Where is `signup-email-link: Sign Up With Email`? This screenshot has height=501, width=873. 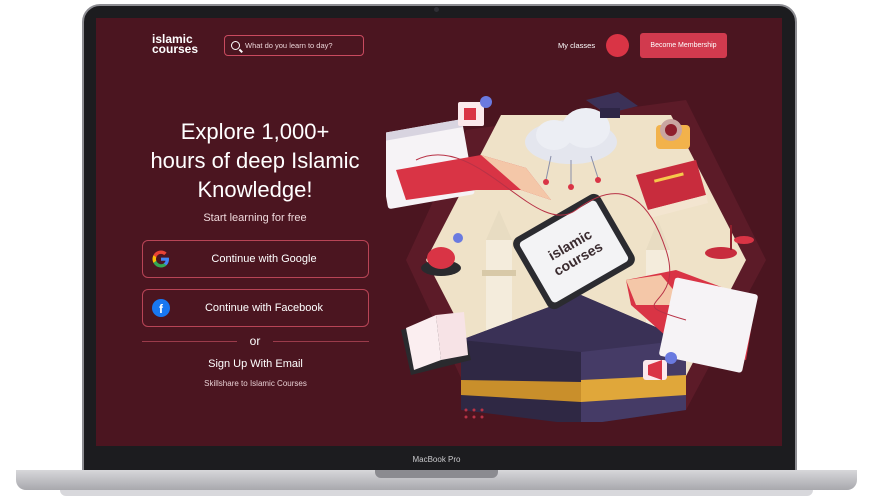 signup-email-link: Sign Up With Email is located at coordinates (255, 364).